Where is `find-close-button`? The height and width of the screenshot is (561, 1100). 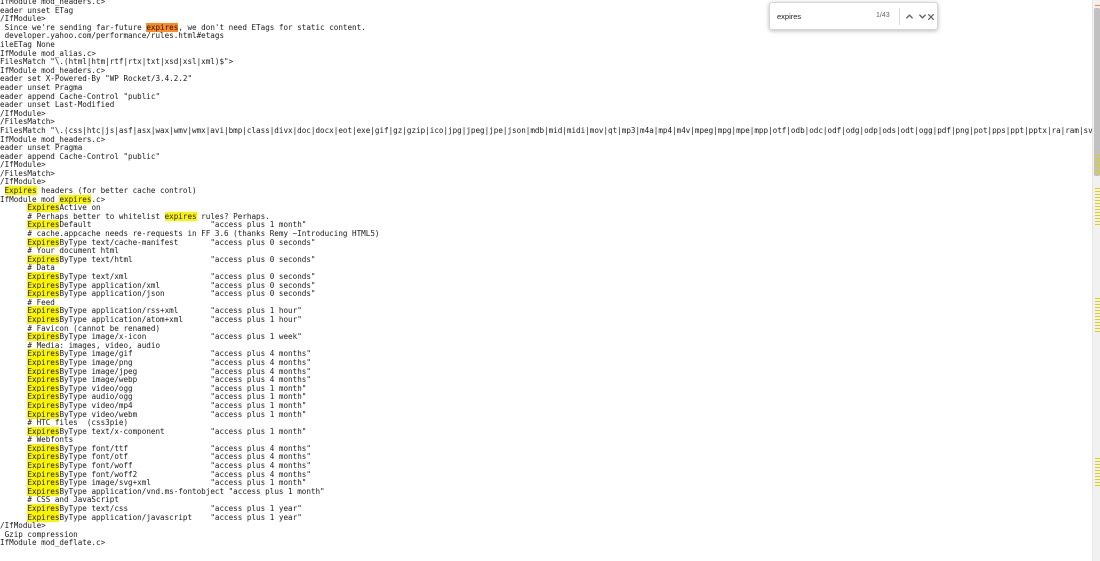 find-close-button is located at coordinates (931, 16).